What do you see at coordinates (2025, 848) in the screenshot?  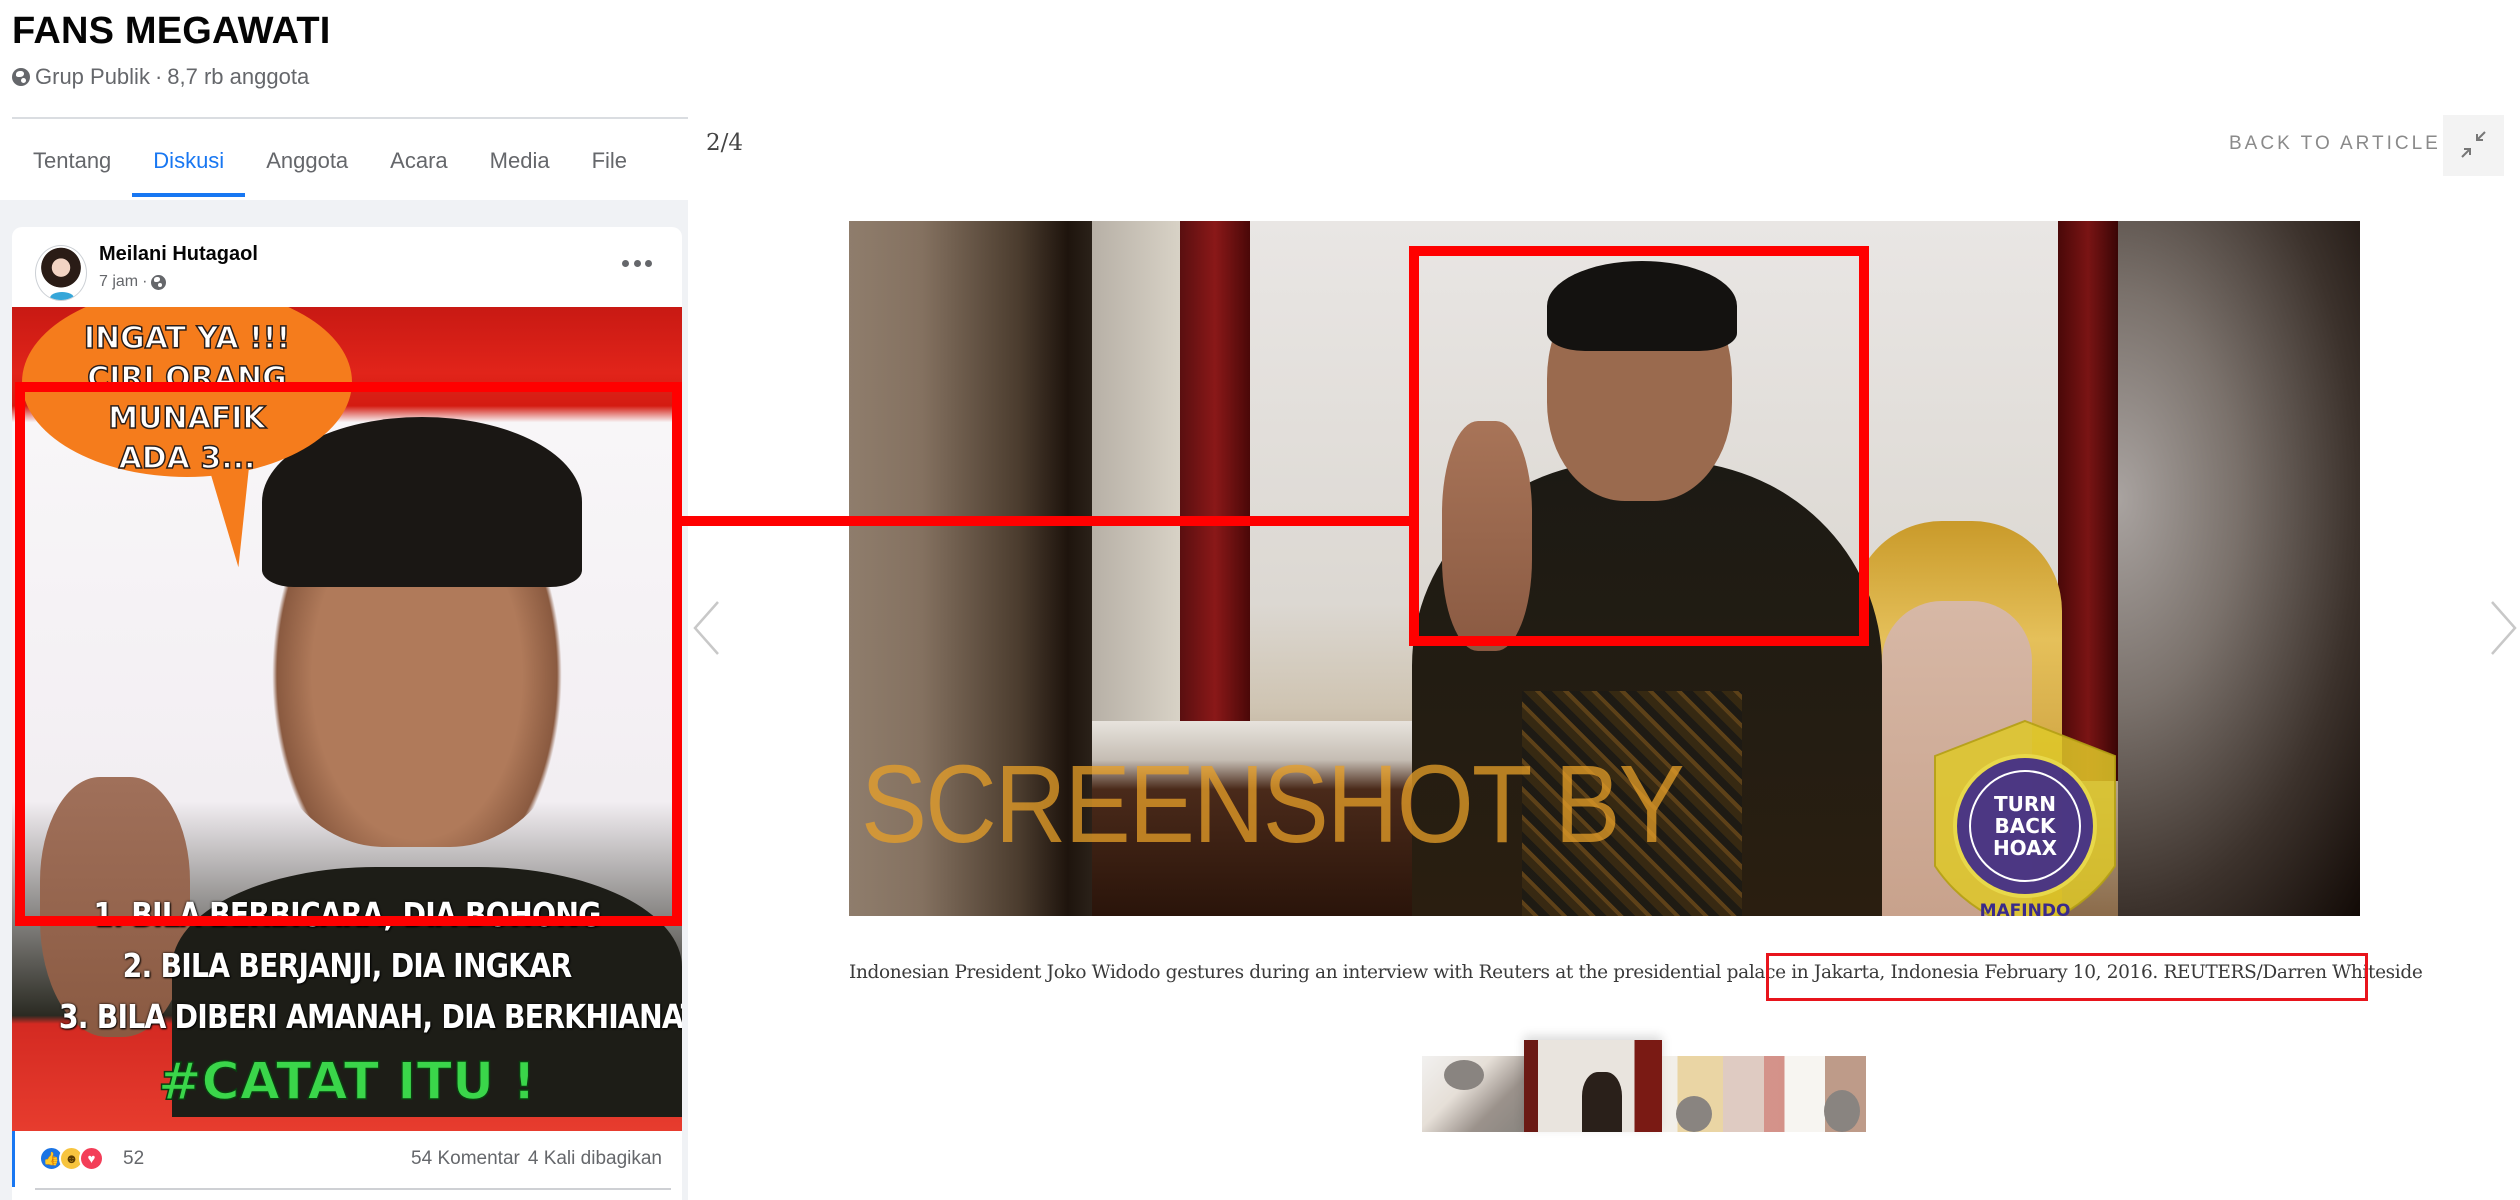 I see `badge-center-line: HOAX` at bounding box center [2025, 848].